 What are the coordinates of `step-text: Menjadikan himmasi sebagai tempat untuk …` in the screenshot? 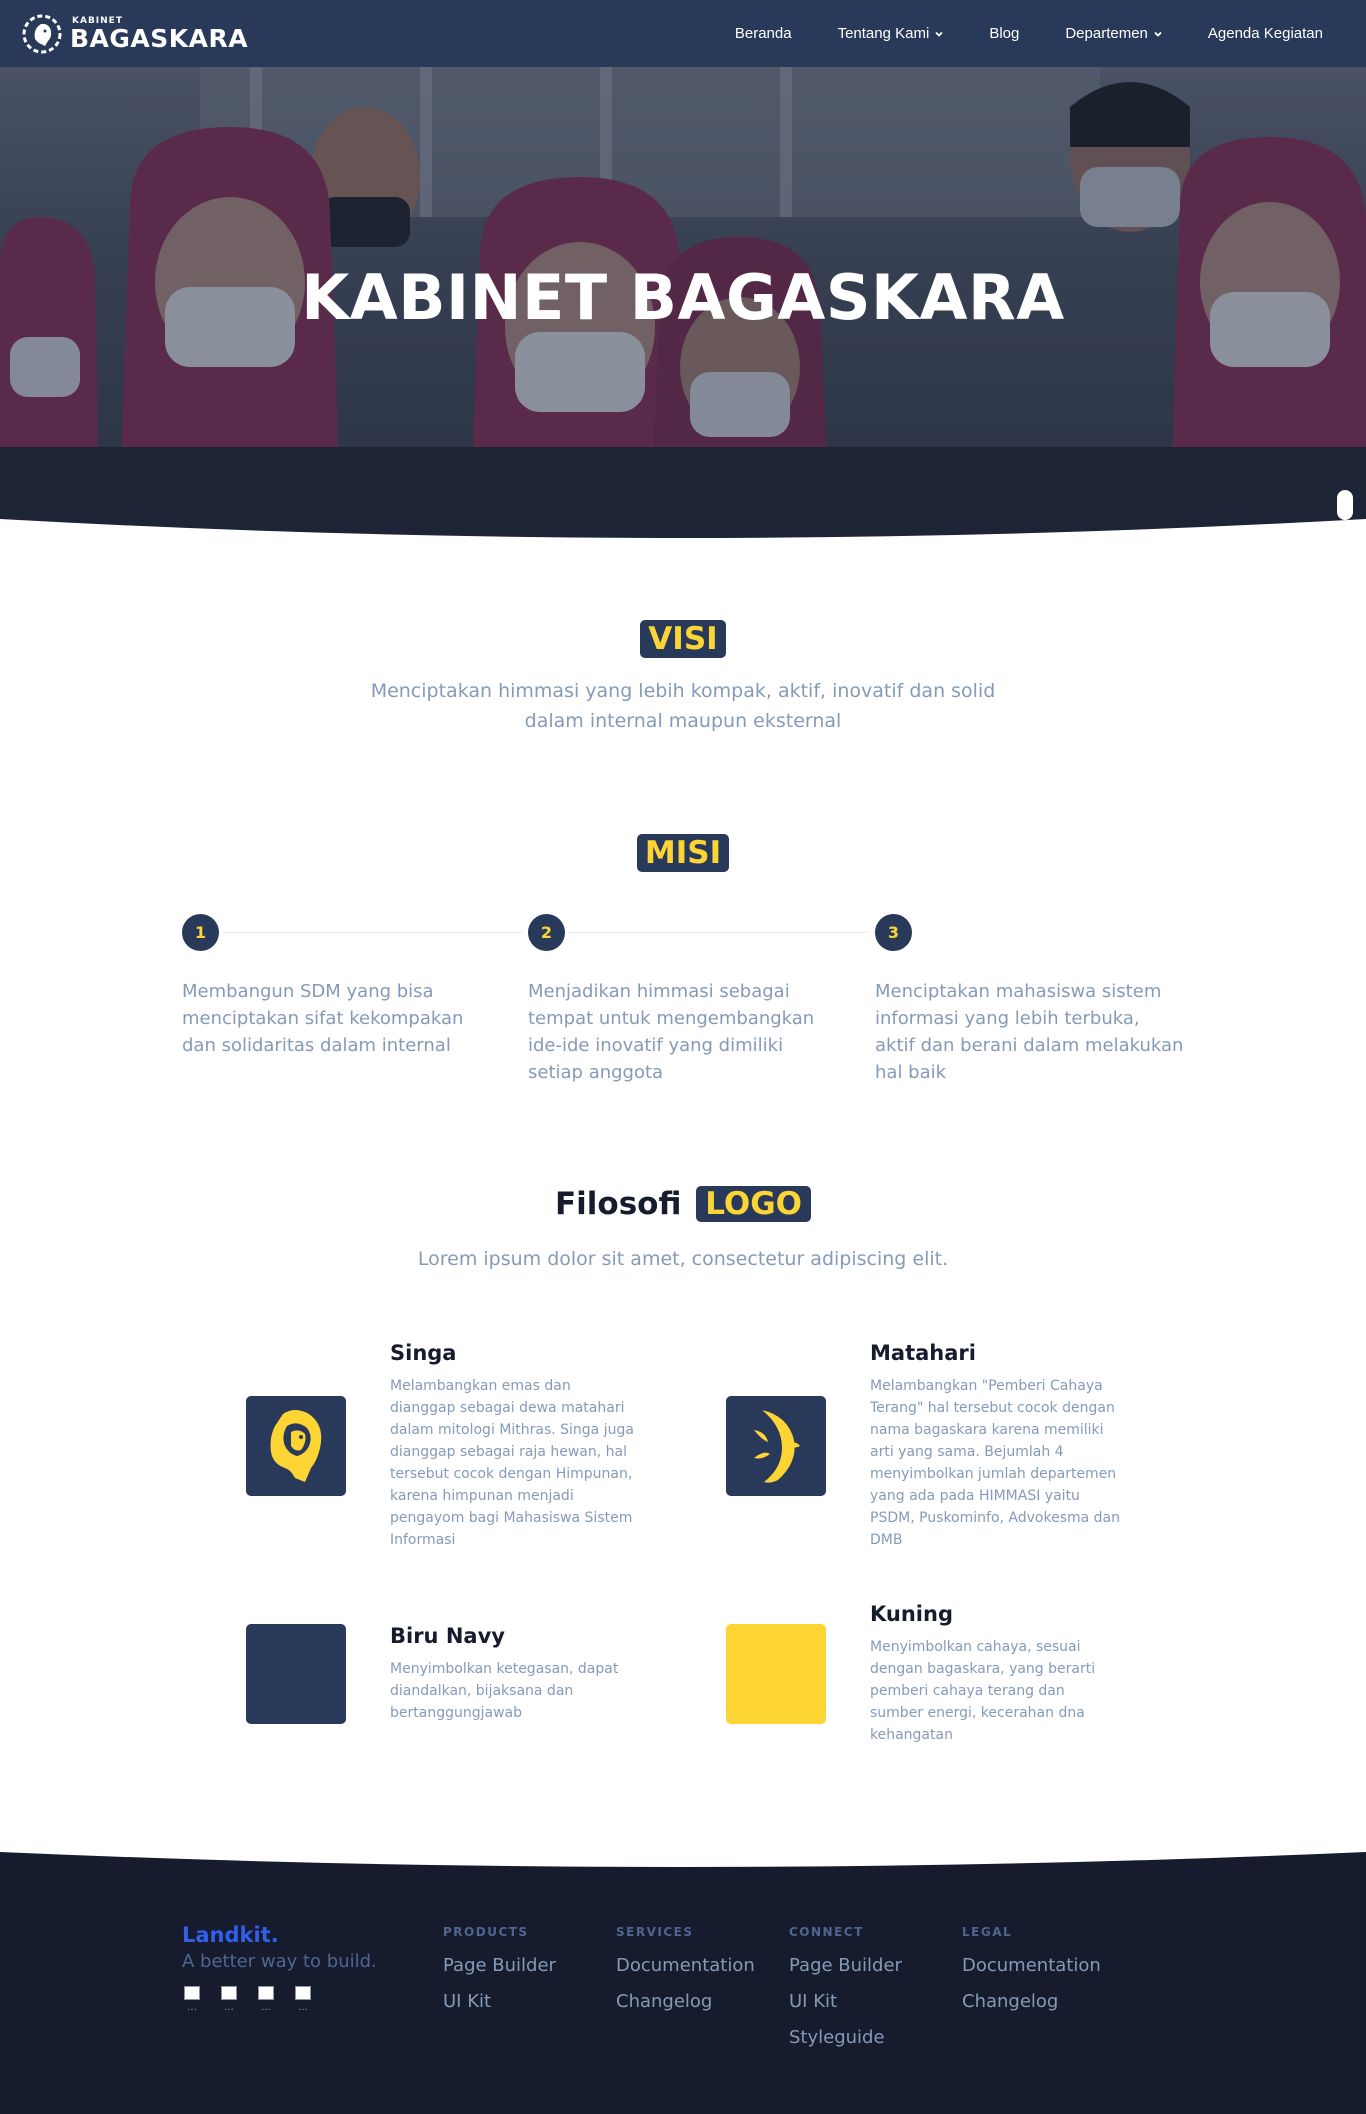 It's located at (671, 1032).